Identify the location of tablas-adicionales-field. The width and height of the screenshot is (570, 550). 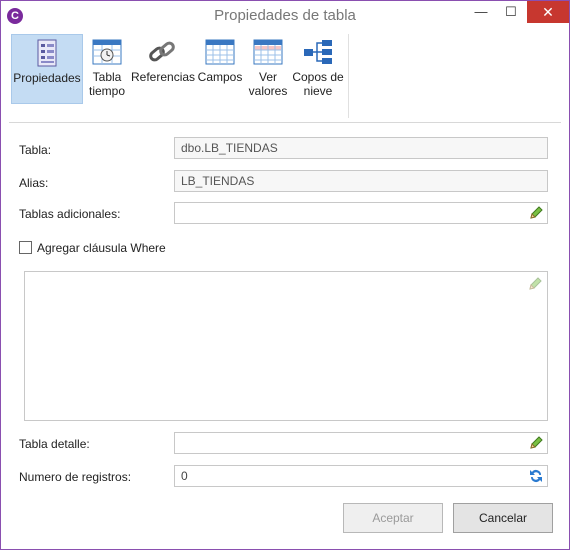
(361, 213).